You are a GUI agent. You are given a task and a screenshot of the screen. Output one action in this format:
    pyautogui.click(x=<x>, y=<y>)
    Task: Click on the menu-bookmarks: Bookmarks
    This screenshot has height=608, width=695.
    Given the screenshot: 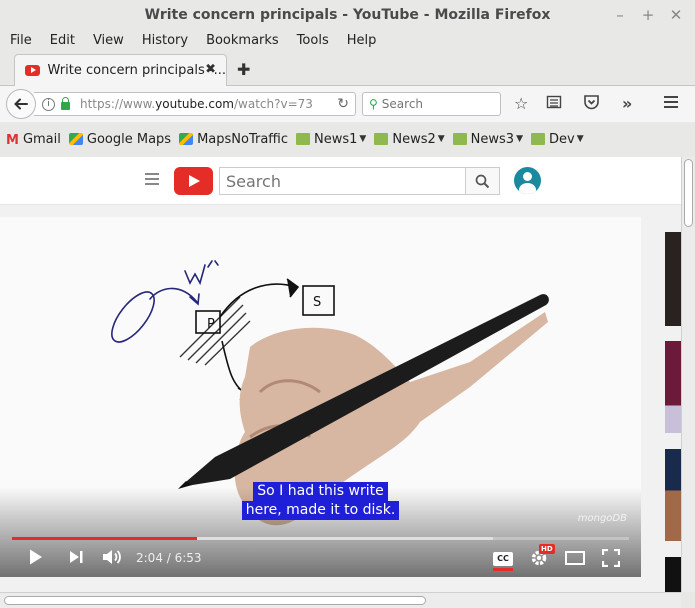 What is the action you would take?
    pyautogui.click(x=242, y=40)
    